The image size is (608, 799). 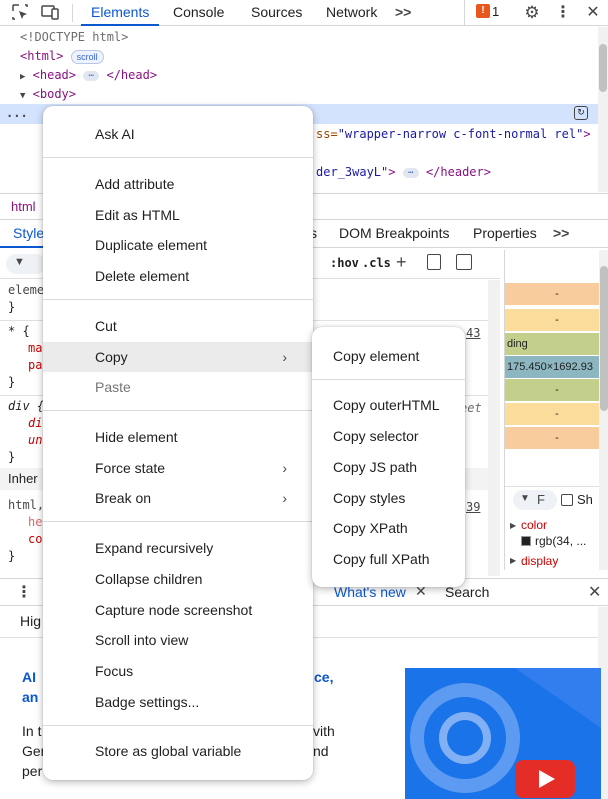 I want to click on color-swatch, so click(x=526, y=541).